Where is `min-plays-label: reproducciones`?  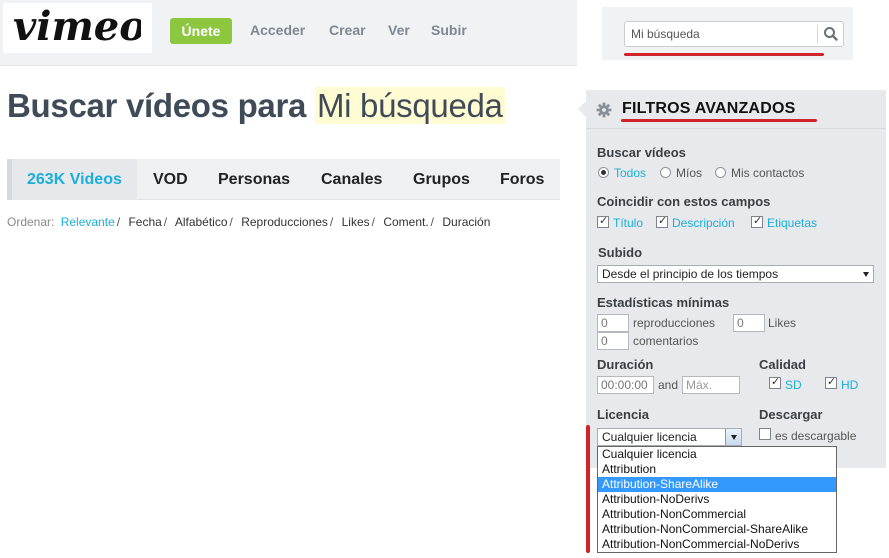 min-plays-label: reproducciones is located at coordinates (674, 323).